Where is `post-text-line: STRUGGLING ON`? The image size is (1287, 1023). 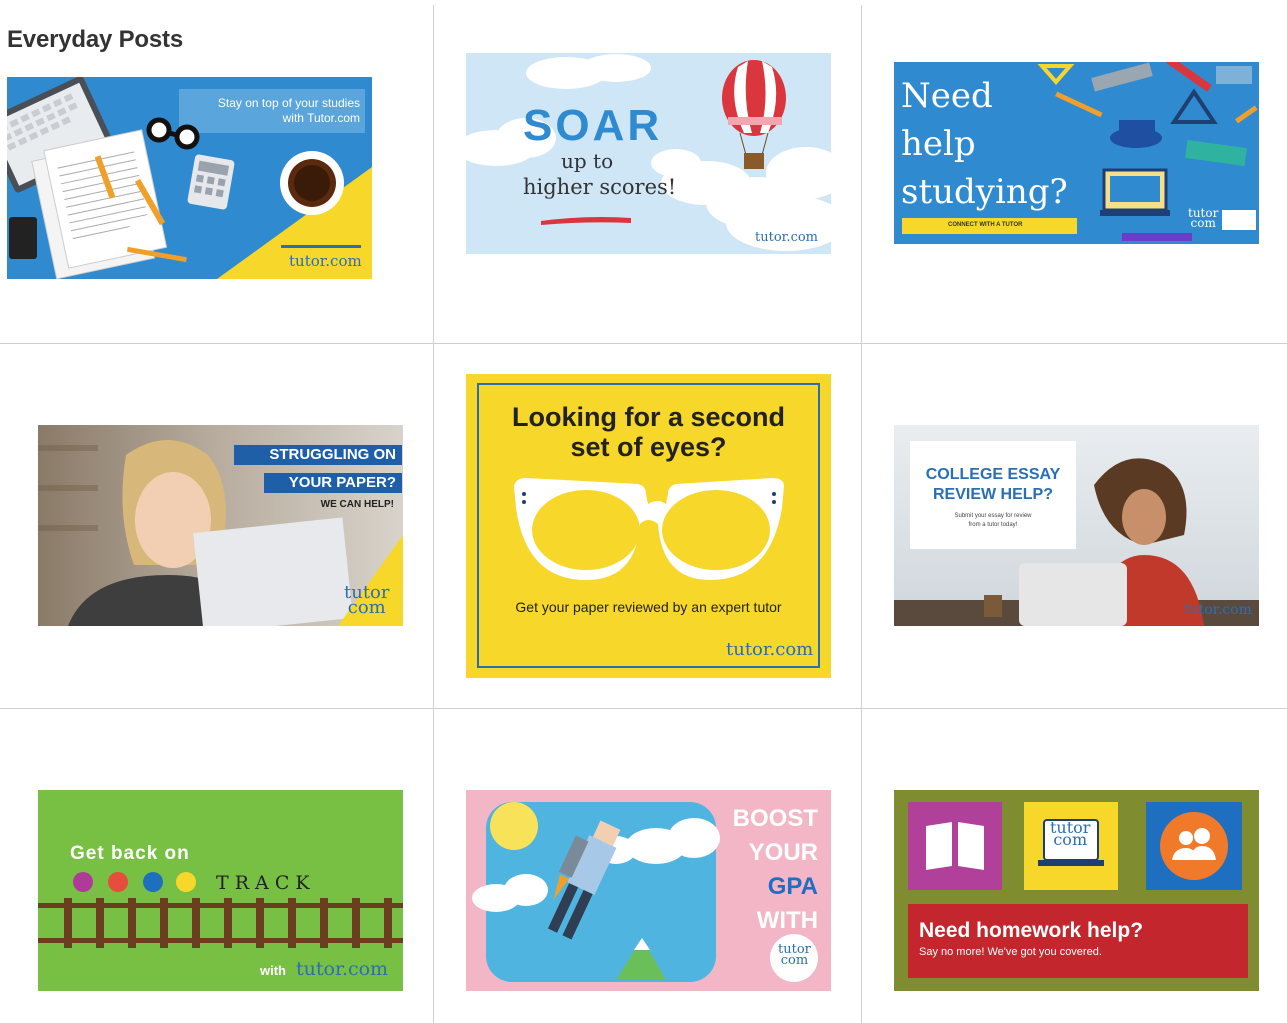 post-text-line: STRUGGLING ON is located at coordinates (332, 454).